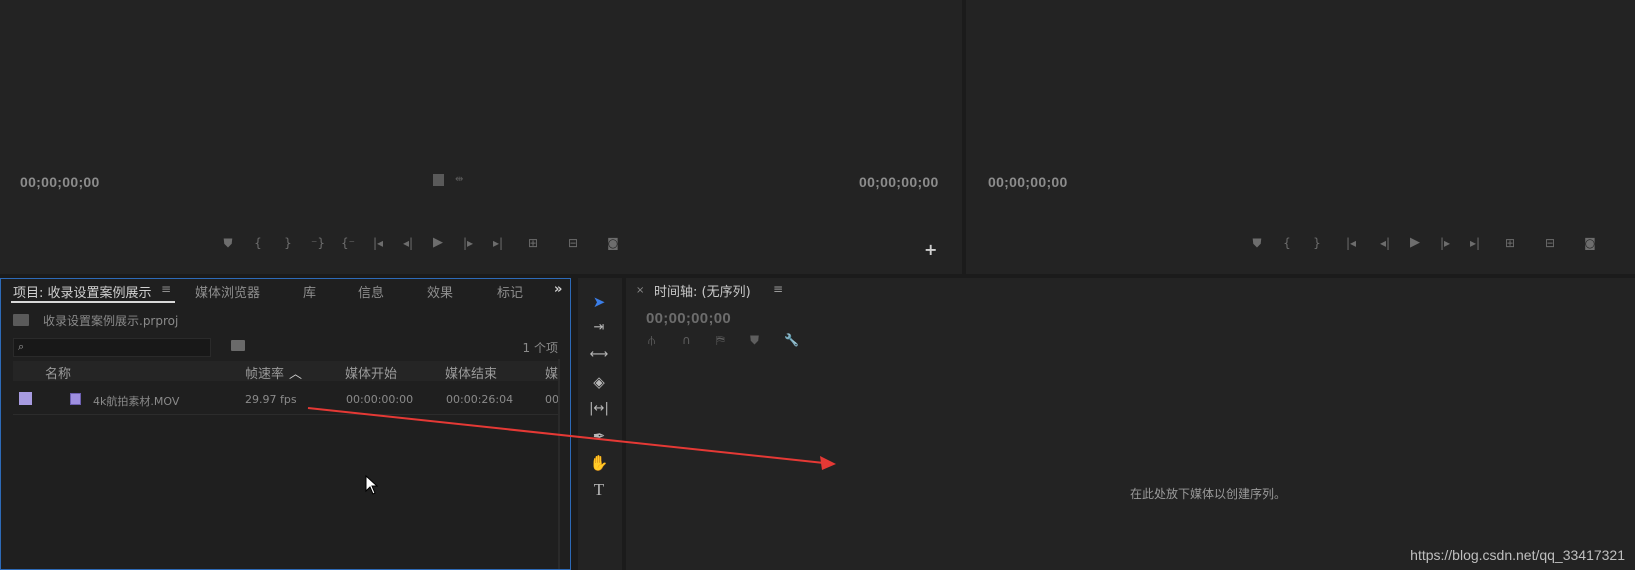  What do you see at coordinates (372, 485) in the screenshot?
I see `mouse-cursor-icon` at bounding box center [372, 485].